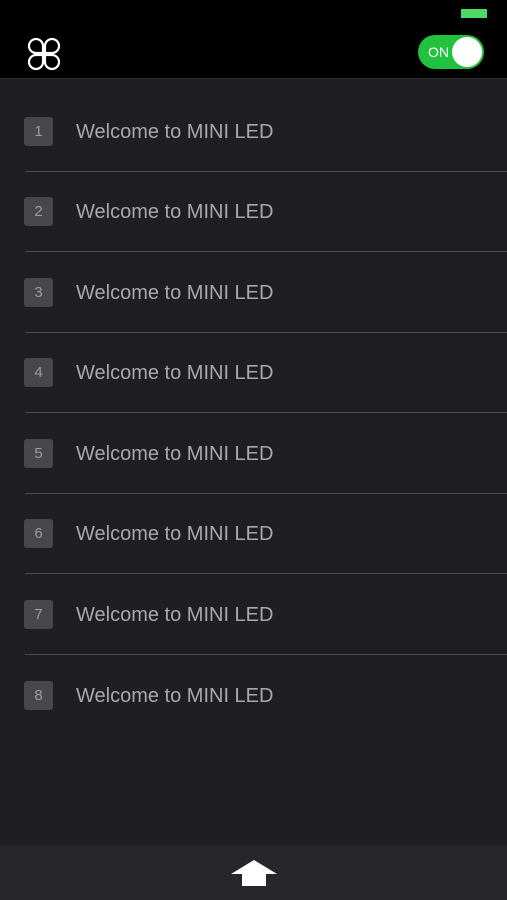  I want to click on list-item: 6 Welcome to MINI LED, so click(253, 534).